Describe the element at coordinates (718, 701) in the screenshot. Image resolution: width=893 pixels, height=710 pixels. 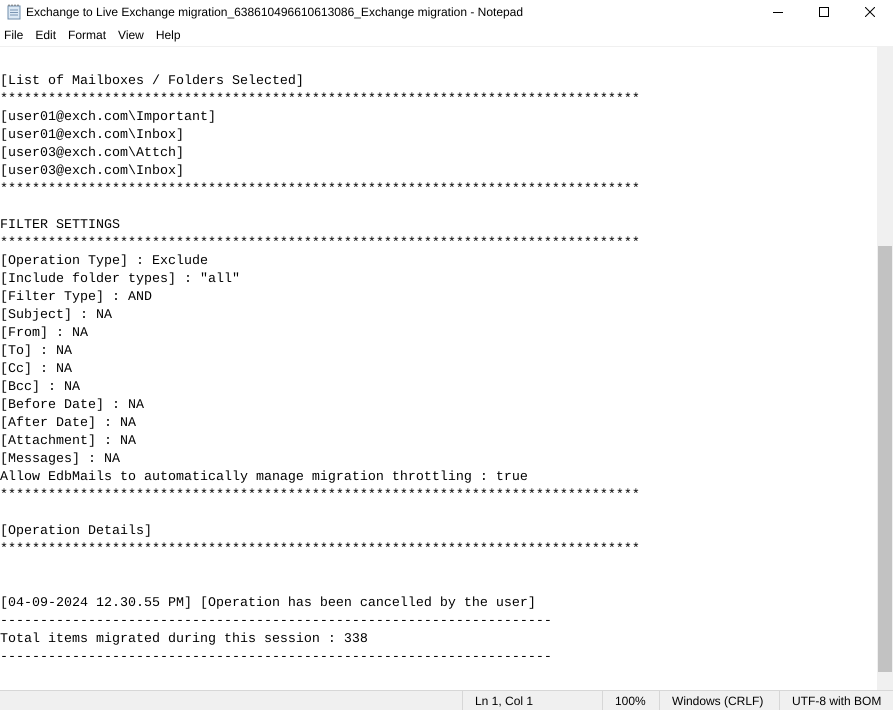
I see `status-text: Windows (CRLF)` at that location.